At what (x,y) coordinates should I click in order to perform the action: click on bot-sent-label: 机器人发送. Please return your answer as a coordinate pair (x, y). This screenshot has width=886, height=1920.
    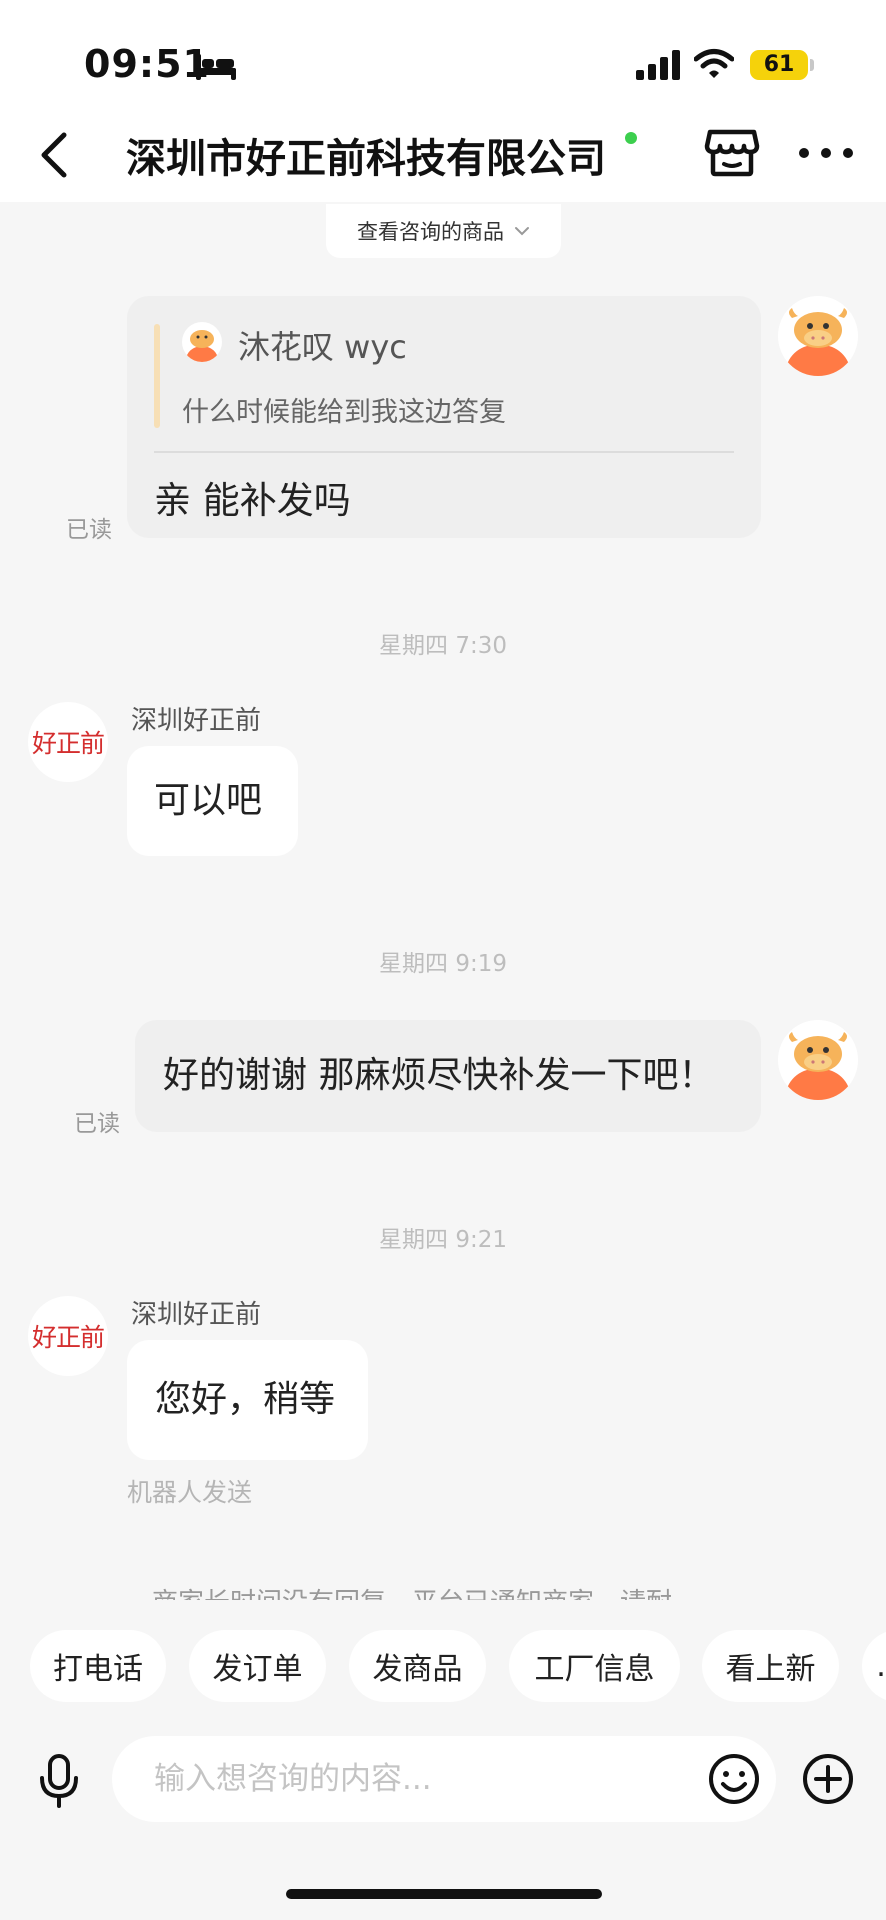
    Looking at the image, I should click on (190, 1492).